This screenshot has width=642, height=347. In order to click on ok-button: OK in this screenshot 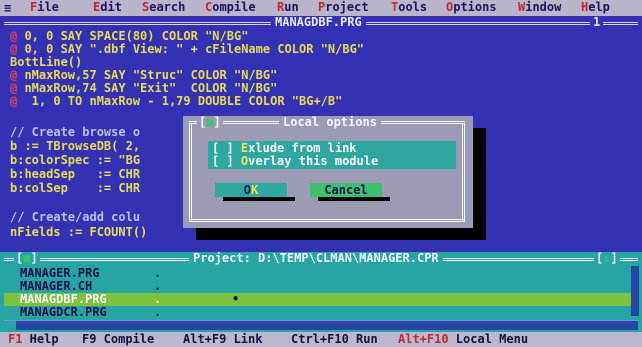, I will do `click(251, 190)`.